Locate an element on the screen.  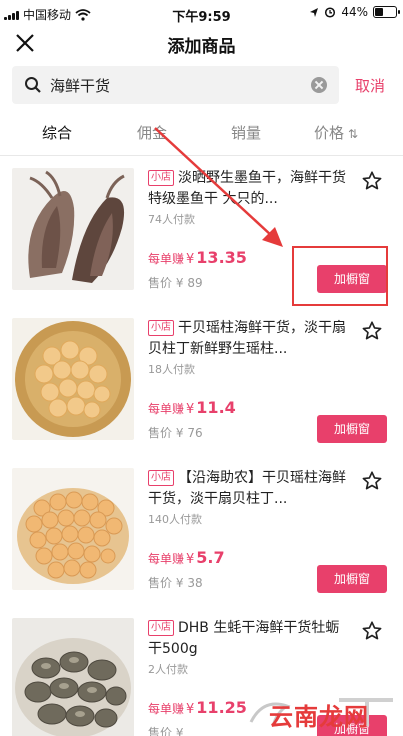
sort-tabs: 综合 佣金 销量 价格 ⇅ is located at coordinates (201, 134).